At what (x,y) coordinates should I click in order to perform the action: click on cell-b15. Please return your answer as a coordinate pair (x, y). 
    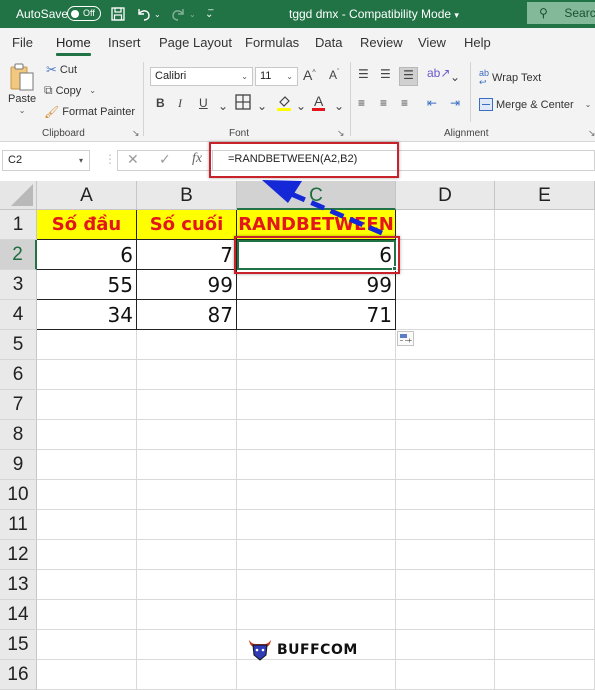
    Looking at the image, I should click on (187, 645).